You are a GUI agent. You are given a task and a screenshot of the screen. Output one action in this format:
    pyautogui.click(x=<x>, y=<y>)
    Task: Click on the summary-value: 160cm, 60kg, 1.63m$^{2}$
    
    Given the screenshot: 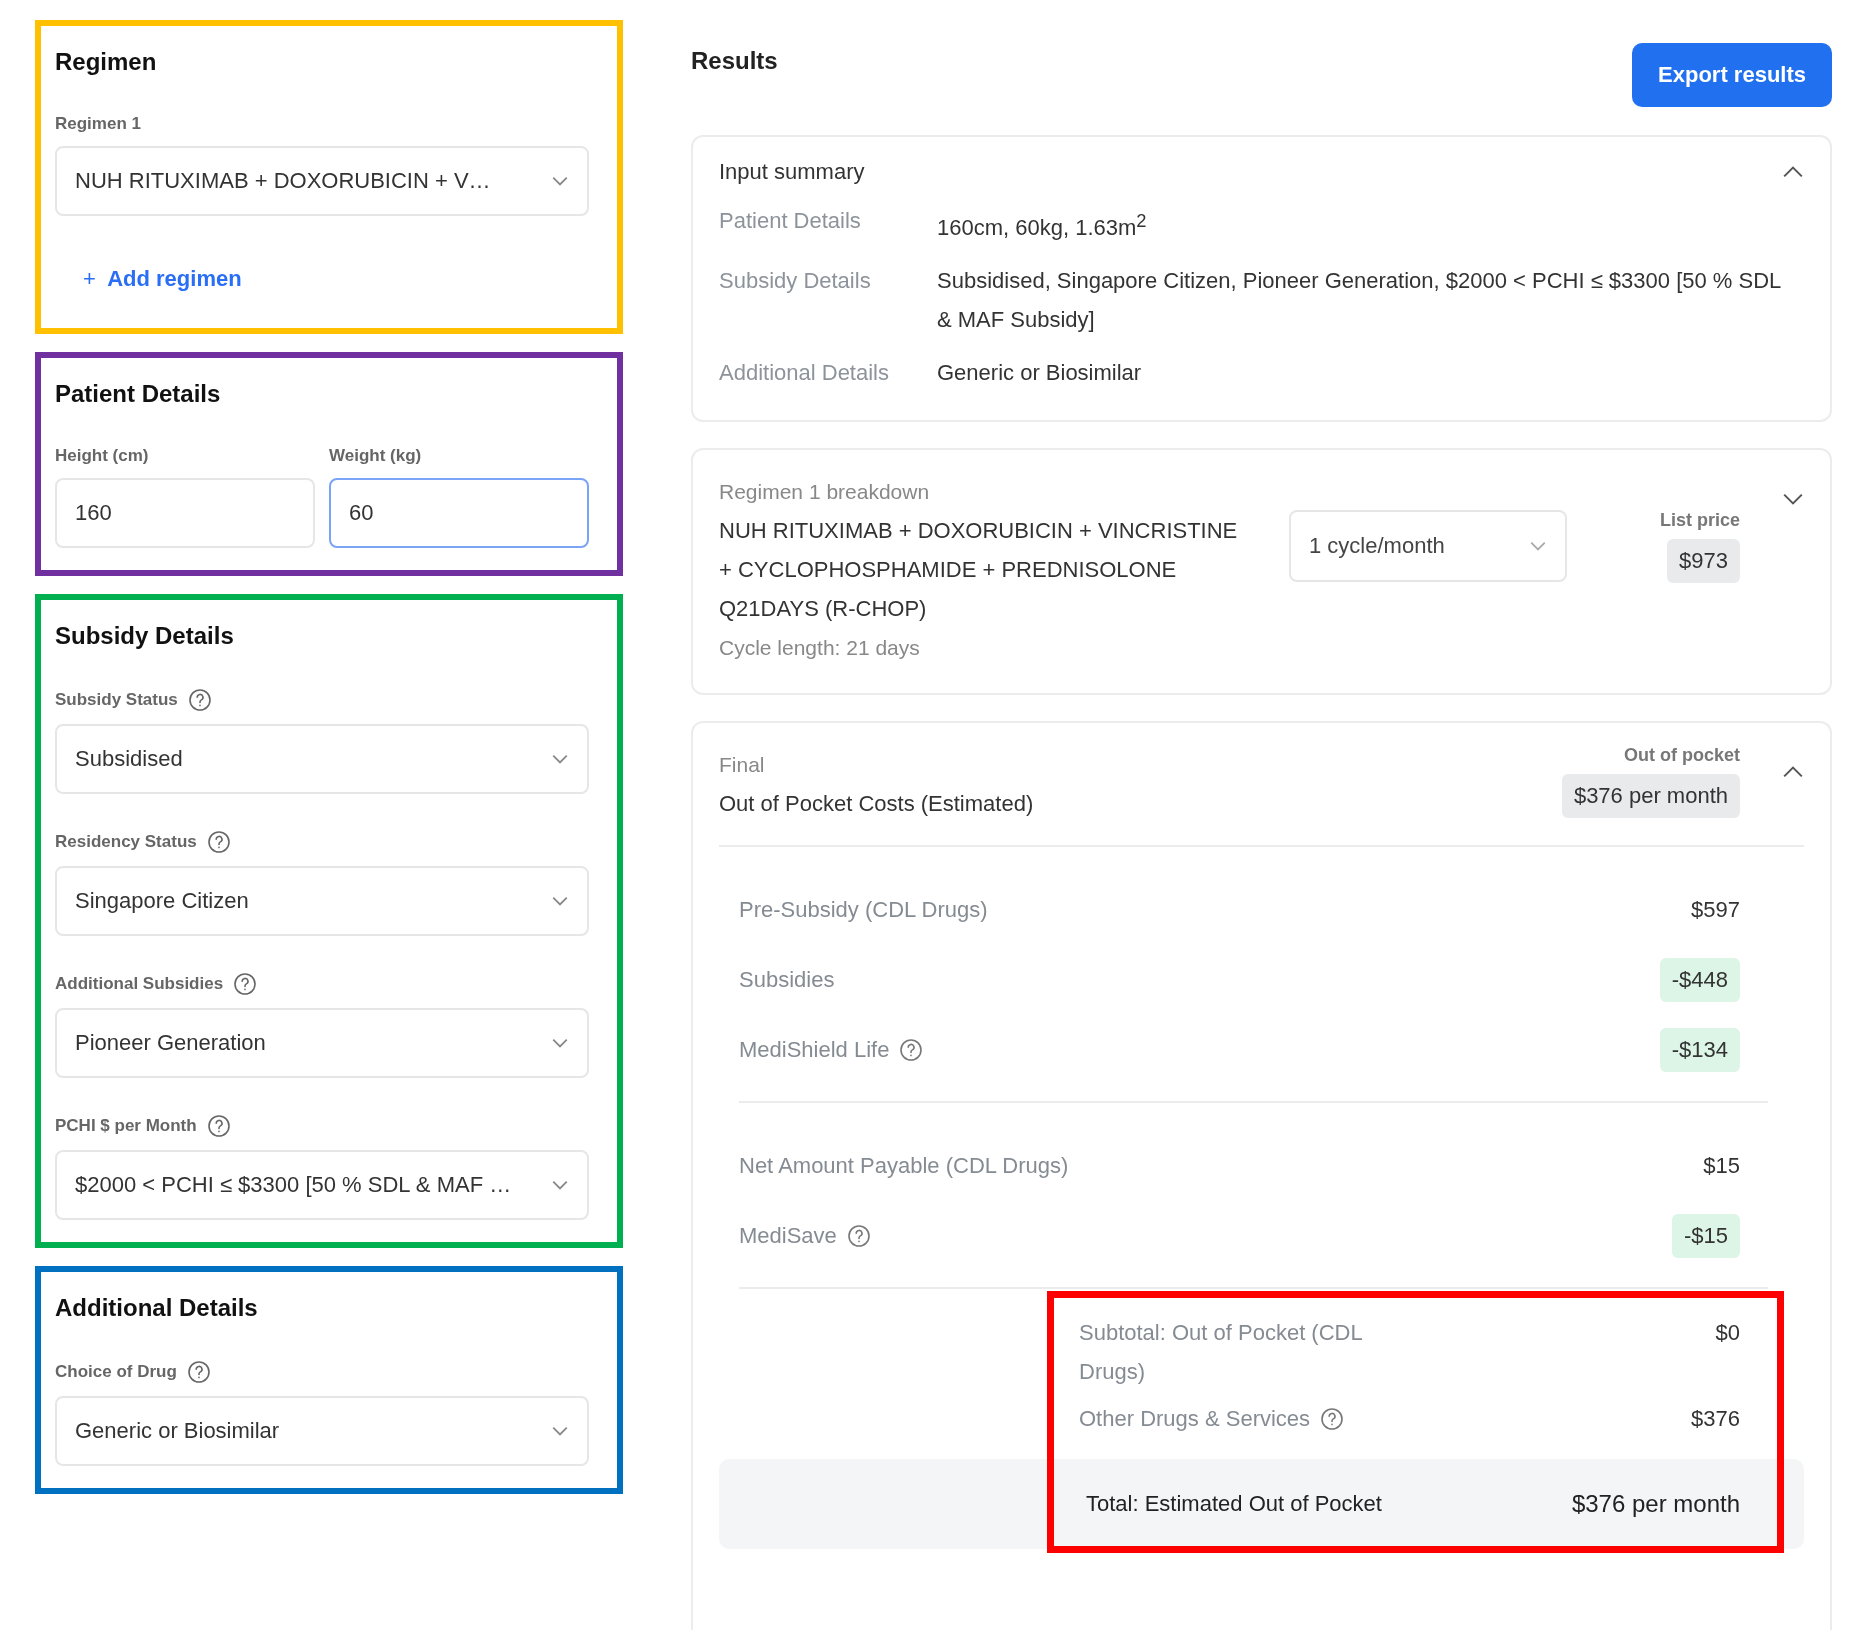 What is the action you would take?
    pyautogui.click(x=1042, y=226)
    